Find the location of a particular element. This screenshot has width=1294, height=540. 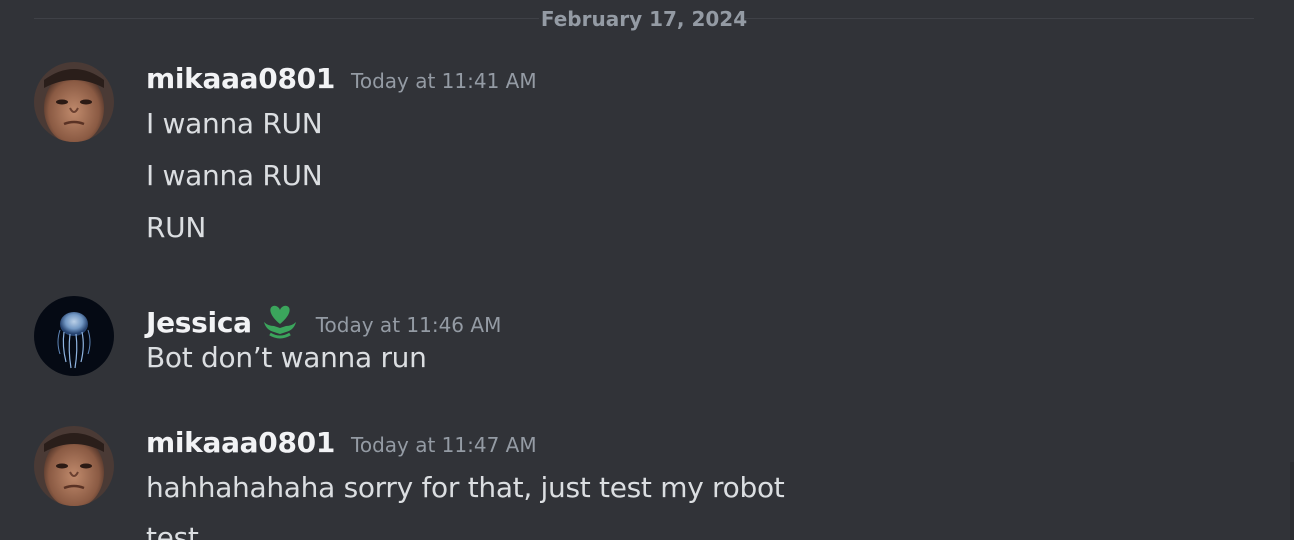

message-text: Bot don’t wanna run is located at coordinates (286, 357).